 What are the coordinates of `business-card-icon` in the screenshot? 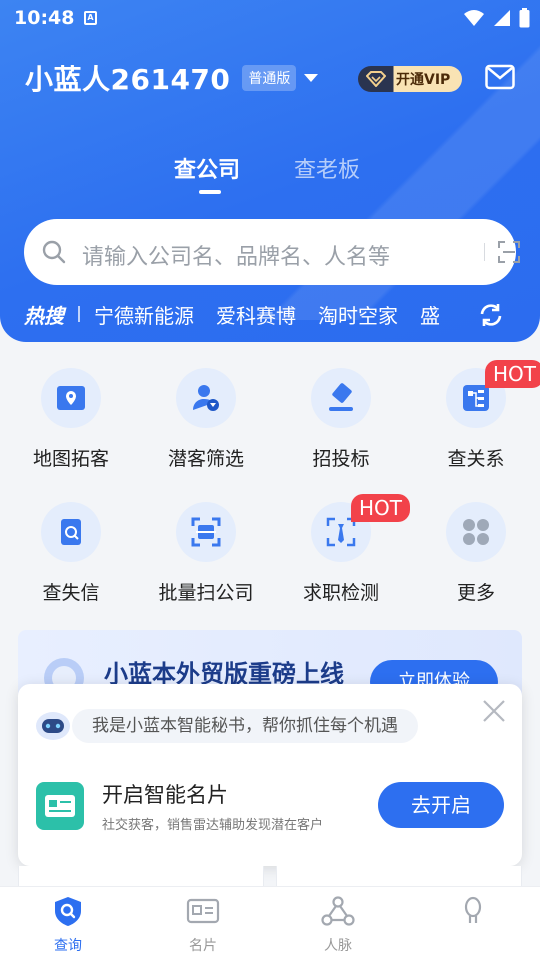 It's located at (60, 806).